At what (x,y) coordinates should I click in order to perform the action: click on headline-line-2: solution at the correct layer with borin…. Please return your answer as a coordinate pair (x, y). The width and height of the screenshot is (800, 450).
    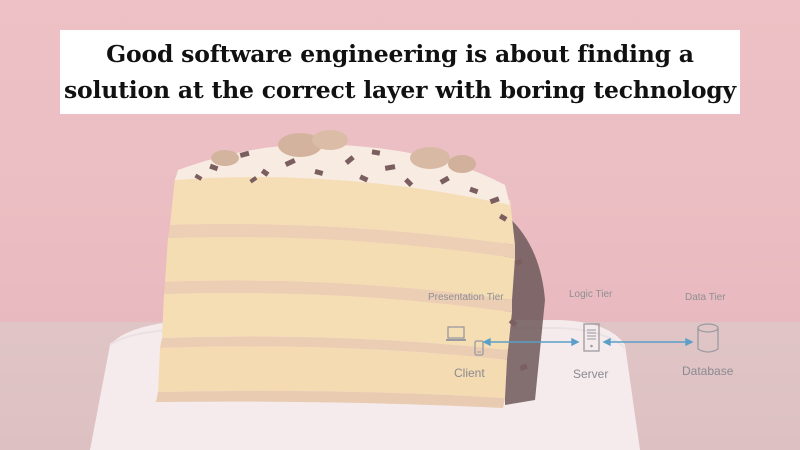
    Looking at the image, I should click on (400, 90).